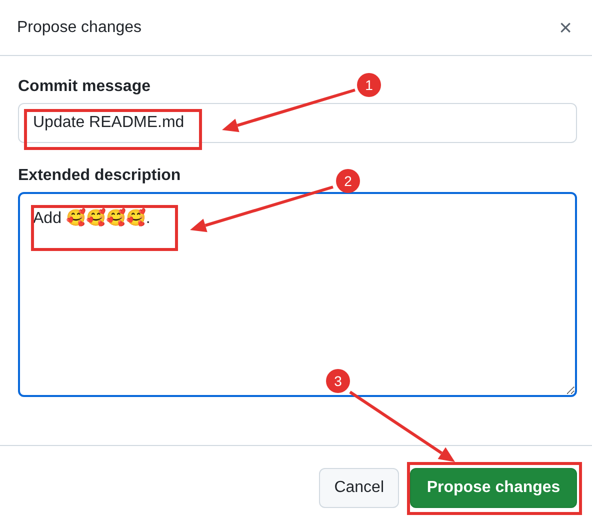 This screenshot has height=524, width=592. I want to click on field-label: Commit message, so click(84, 87).